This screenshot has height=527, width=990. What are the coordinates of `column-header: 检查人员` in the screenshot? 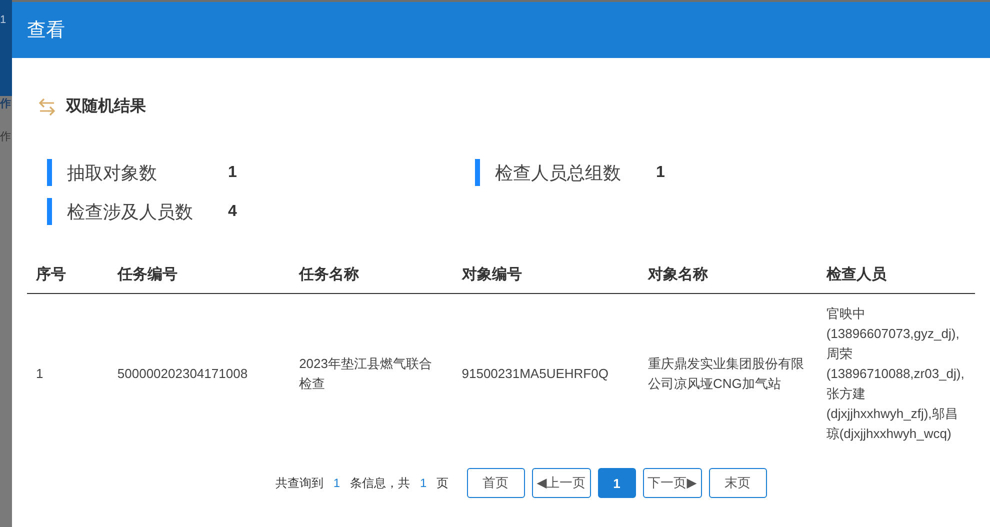 It's located at (896, 274).